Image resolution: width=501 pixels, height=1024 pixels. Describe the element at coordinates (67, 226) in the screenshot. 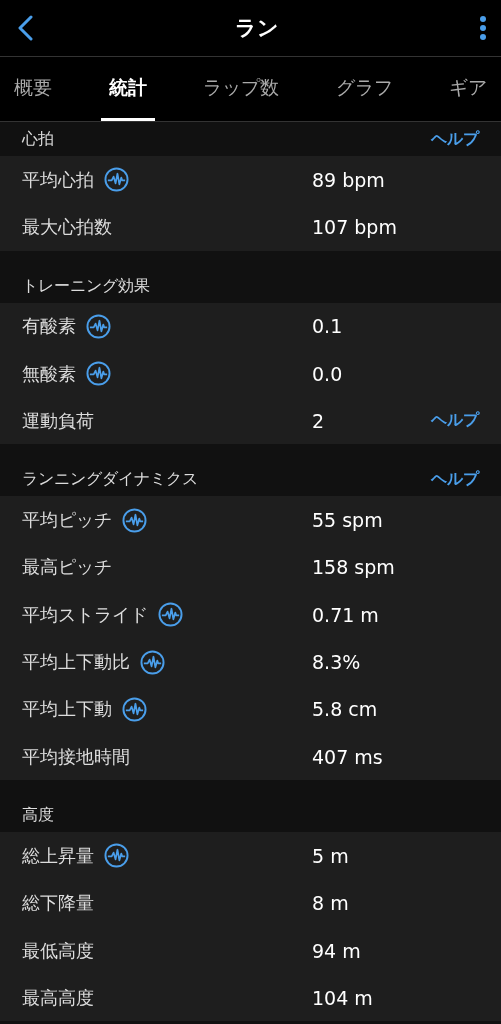

I see `stat-label: 最大心拍数` at that location.